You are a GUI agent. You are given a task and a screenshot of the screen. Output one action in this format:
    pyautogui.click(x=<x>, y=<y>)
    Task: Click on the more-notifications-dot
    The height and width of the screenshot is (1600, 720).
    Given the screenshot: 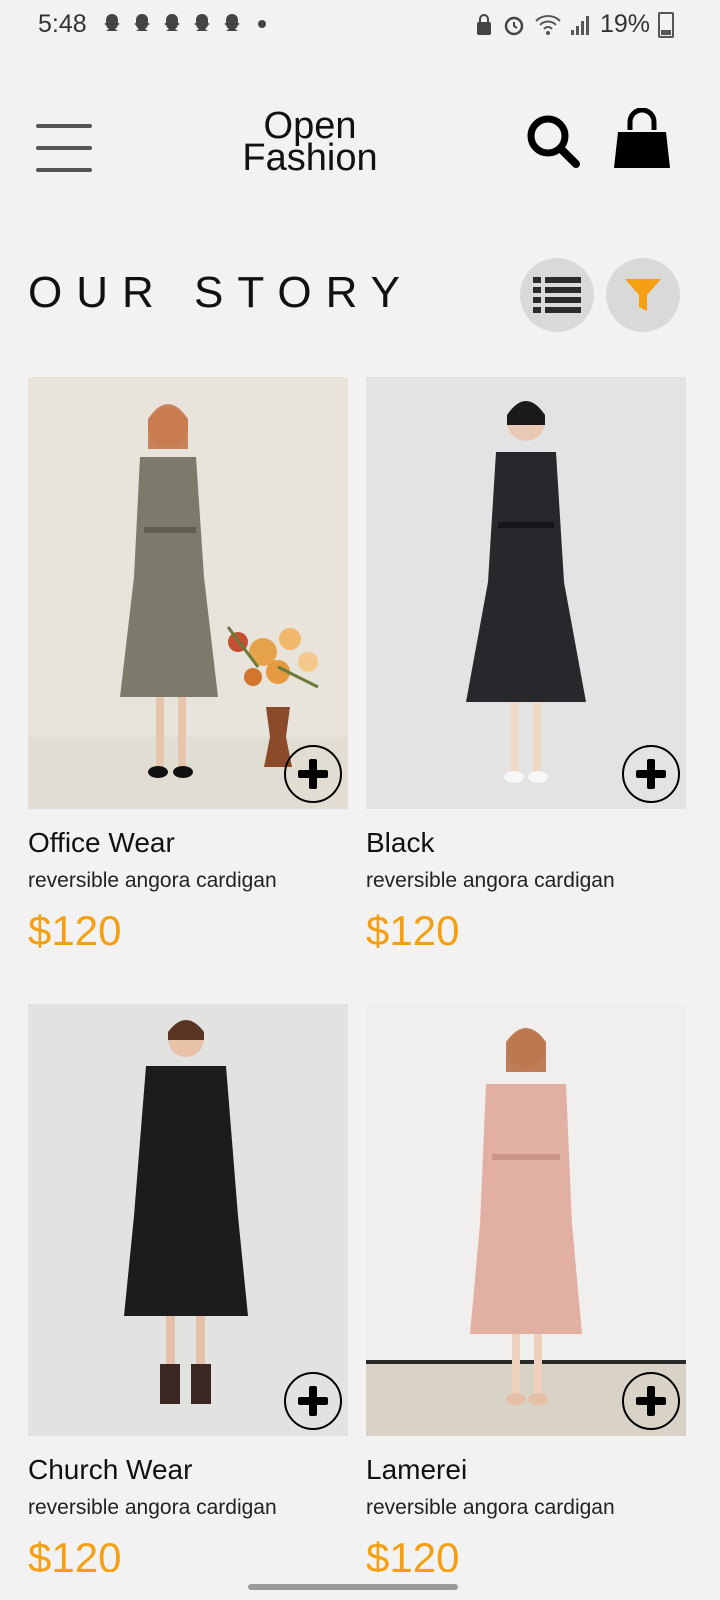 What is the action you would take?
    pyautogui.click(x=262, y=24)
    